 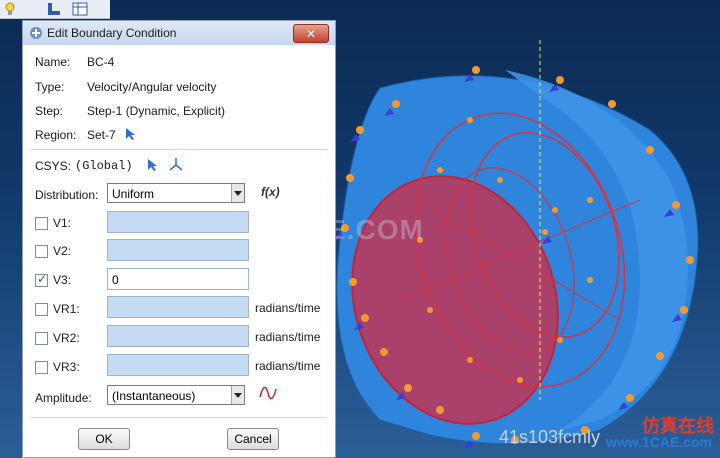 What do you see at coordinates (49, 111) in the screenshot?
I see `step-label: Step:` at bounding box center [49, 111].